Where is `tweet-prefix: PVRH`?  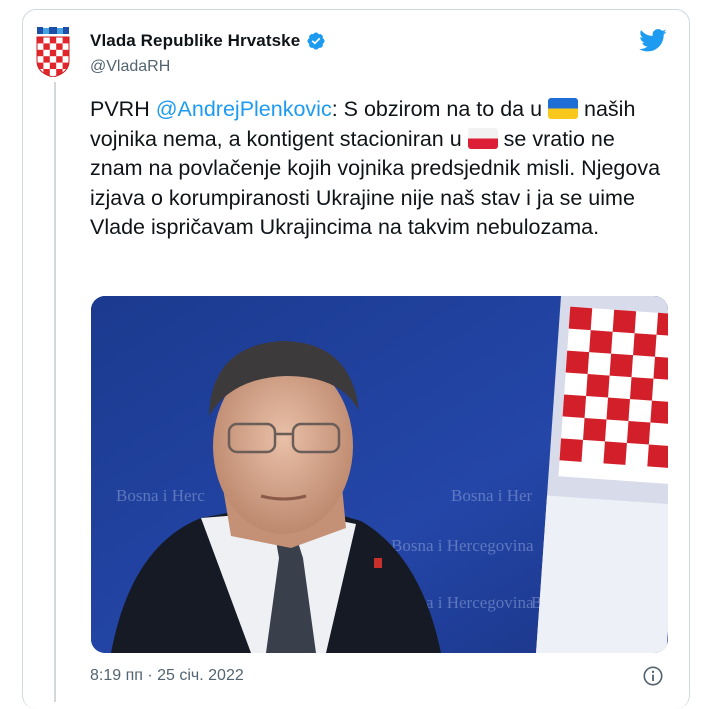 tweet-prefix: PVRH is located at coordinates (123, 109).